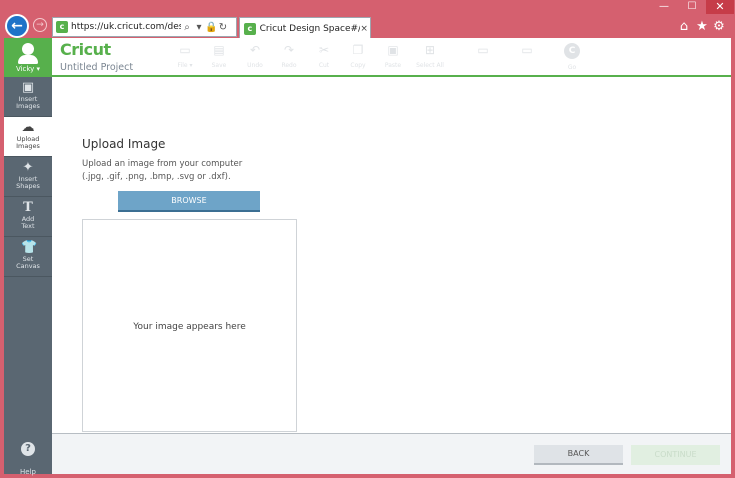 The image size is (735, 478). I want to click on shirt-icon: 👕, so click(29, 247).